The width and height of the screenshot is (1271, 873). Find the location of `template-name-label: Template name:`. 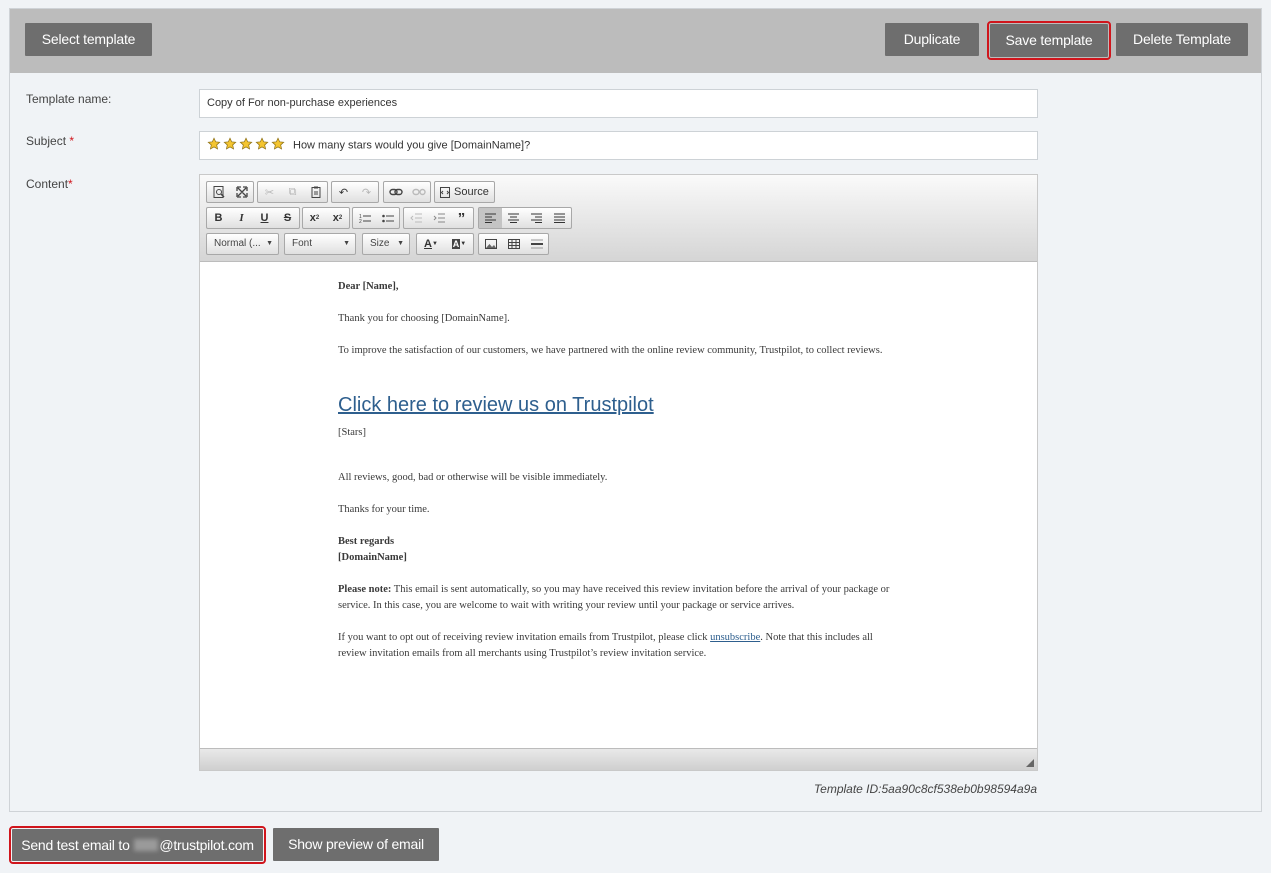

template-name-label: Template name: is located at coordinates (69, 99).